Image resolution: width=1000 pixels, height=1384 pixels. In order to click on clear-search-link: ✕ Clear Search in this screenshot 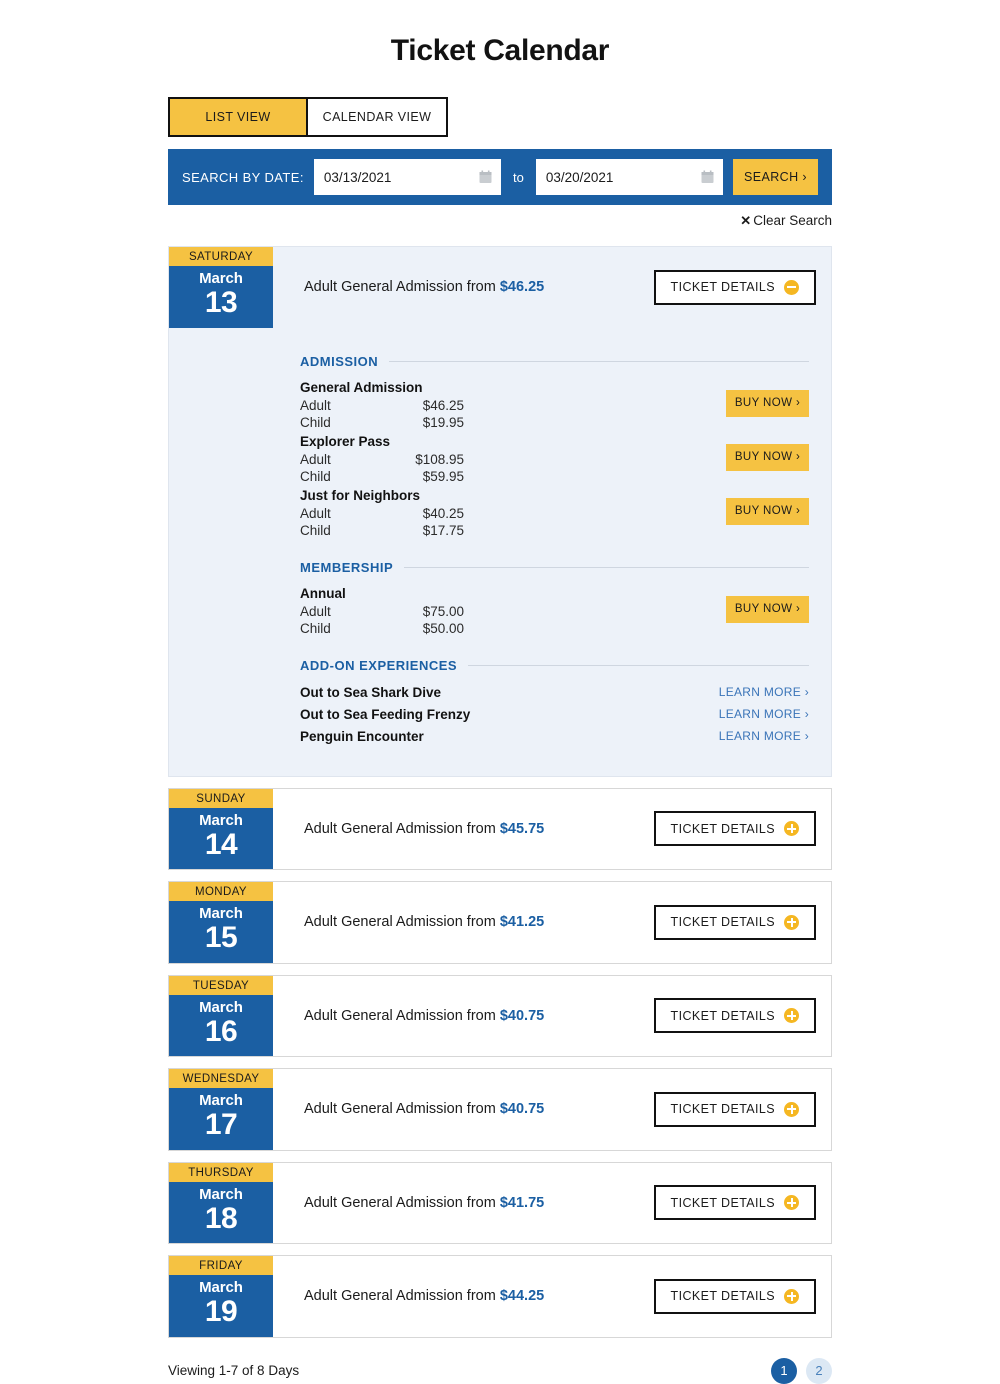, I will do `click(500, 221)`.